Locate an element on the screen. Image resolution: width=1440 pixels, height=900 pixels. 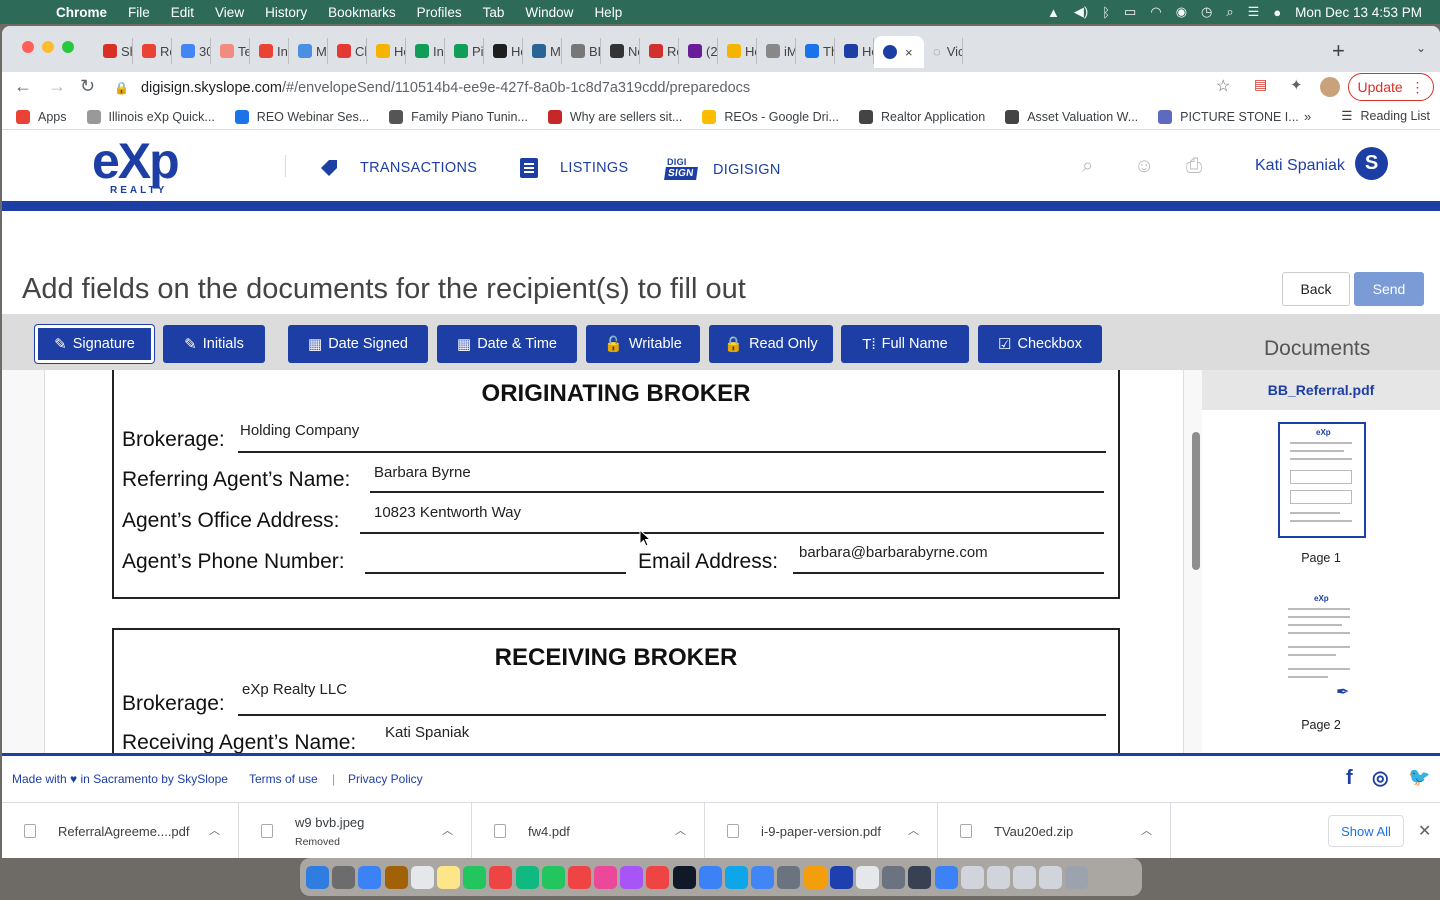
download-item: i-9-paper-version.pdf ︿ is located at coordinates (821, 830).